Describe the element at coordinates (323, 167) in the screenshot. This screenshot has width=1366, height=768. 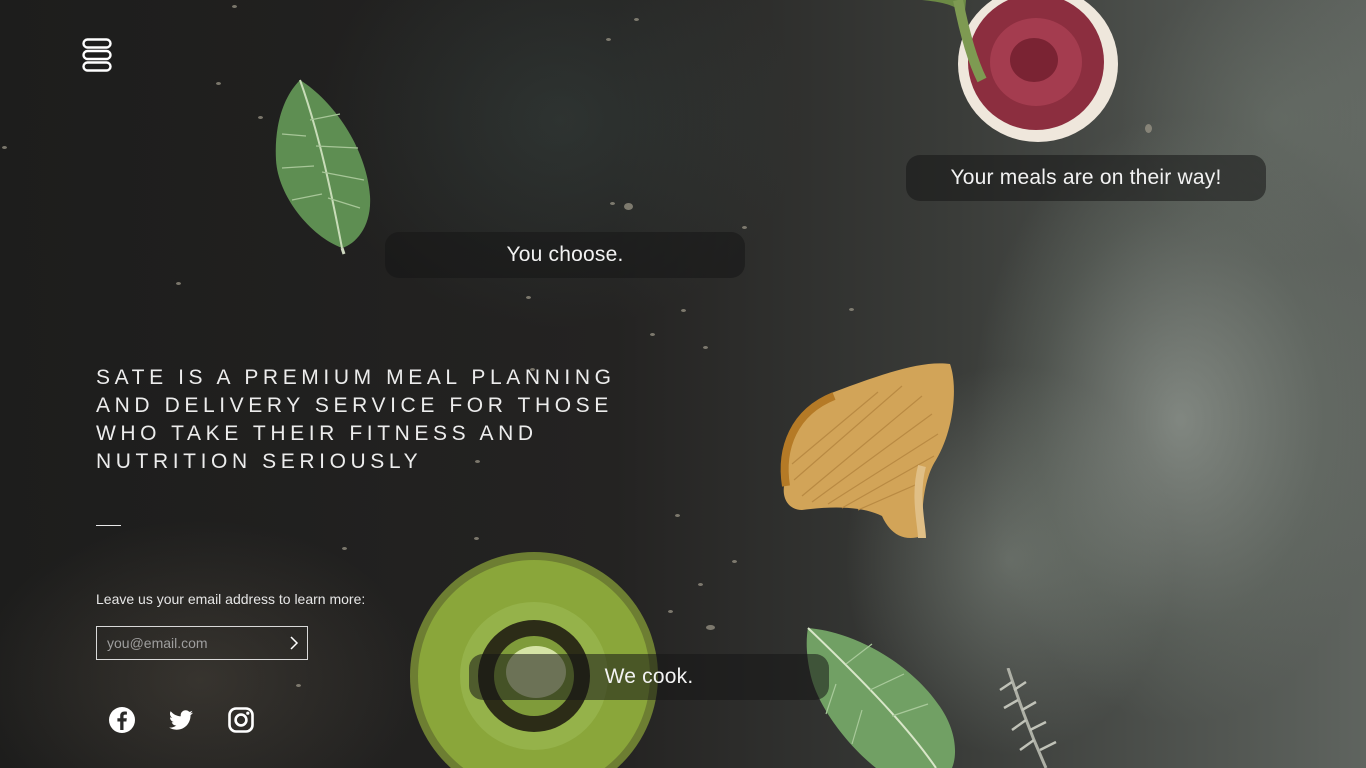
I see `mint-leaf-top` at that location.